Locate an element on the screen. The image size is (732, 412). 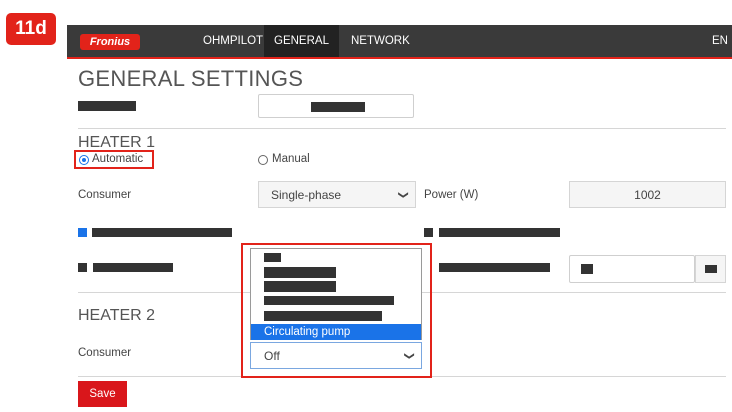
power-value: 1002 is located at coordinates (647, 194).